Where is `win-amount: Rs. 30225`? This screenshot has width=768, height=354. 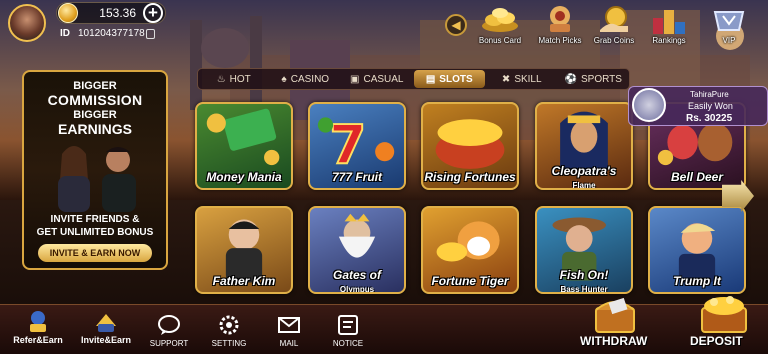
win-amount: Rs. 30225 is located at coordinates (709, 118).